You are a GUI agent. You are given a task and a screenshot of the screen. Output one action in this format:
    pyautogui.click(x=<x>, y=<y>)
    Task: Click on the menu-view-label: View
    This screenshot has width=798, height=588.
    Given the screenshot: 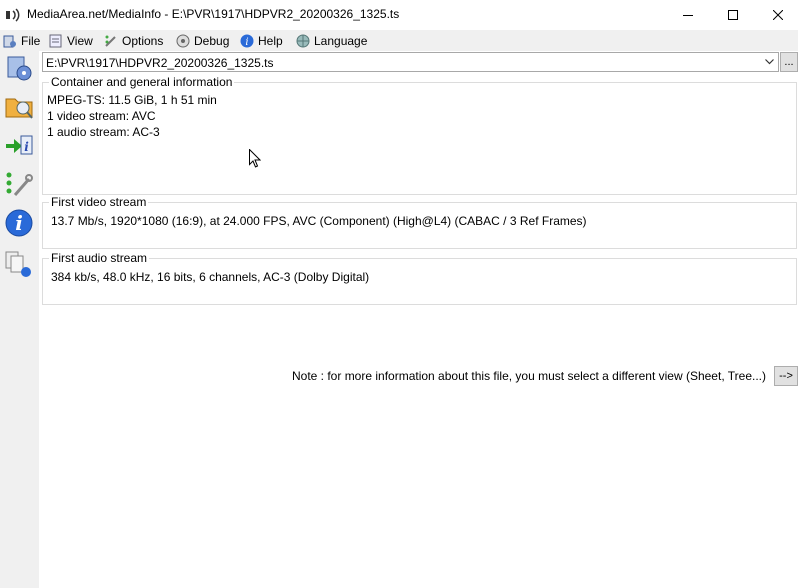 What is the action you would take?
    pyautogui.click(x=80, y=40)
    